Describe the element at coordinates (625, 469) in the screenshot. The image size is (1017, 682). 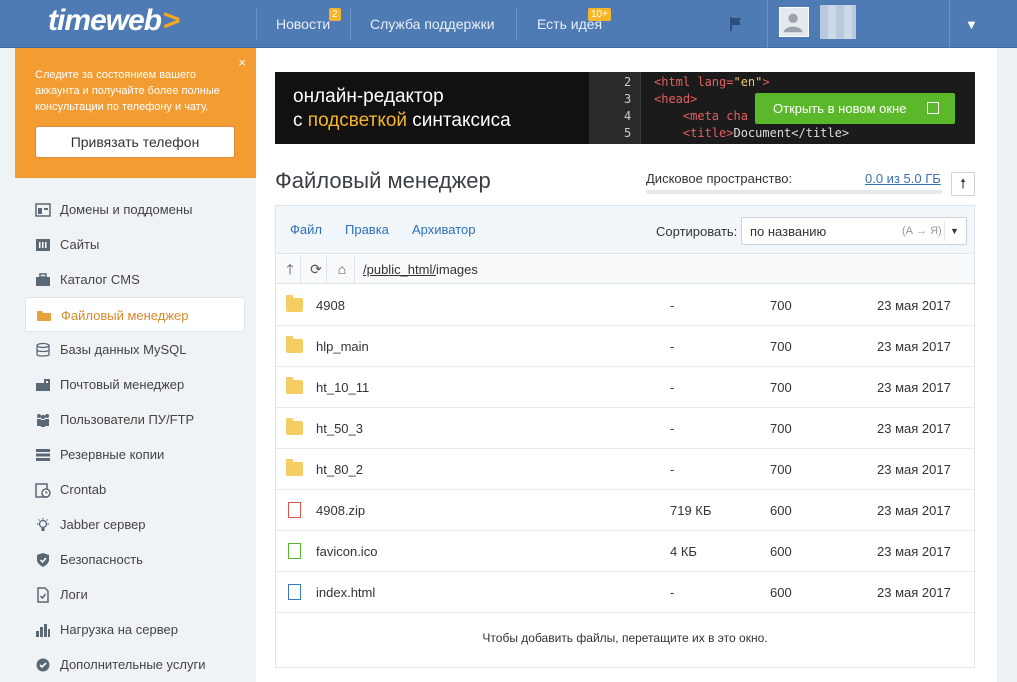
I see `table-row: ht_80_2 - 700 23 мая 2017` at that location.